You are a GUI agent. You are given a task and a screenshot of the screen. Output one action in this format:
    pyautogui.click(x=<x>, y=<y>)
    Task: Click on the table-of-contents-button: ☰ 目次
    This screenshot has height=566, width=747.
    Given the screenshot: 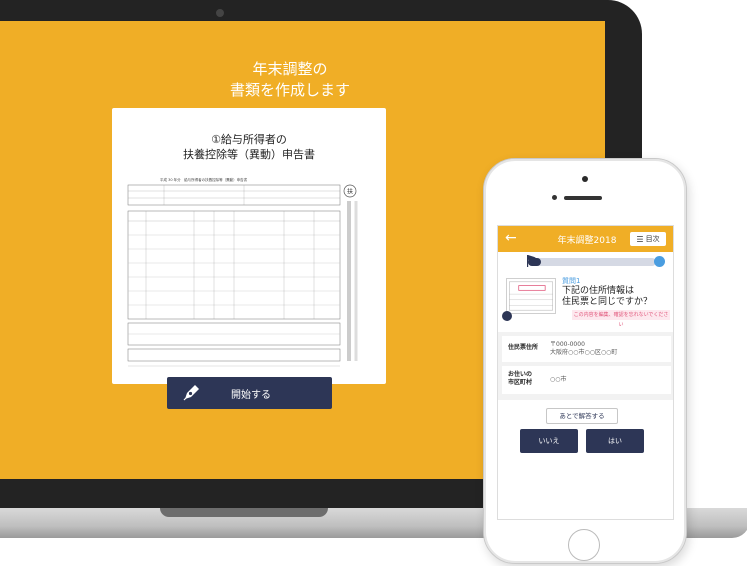 What is the action you would take?
    pyautogui.click(x=648, y=239)
    